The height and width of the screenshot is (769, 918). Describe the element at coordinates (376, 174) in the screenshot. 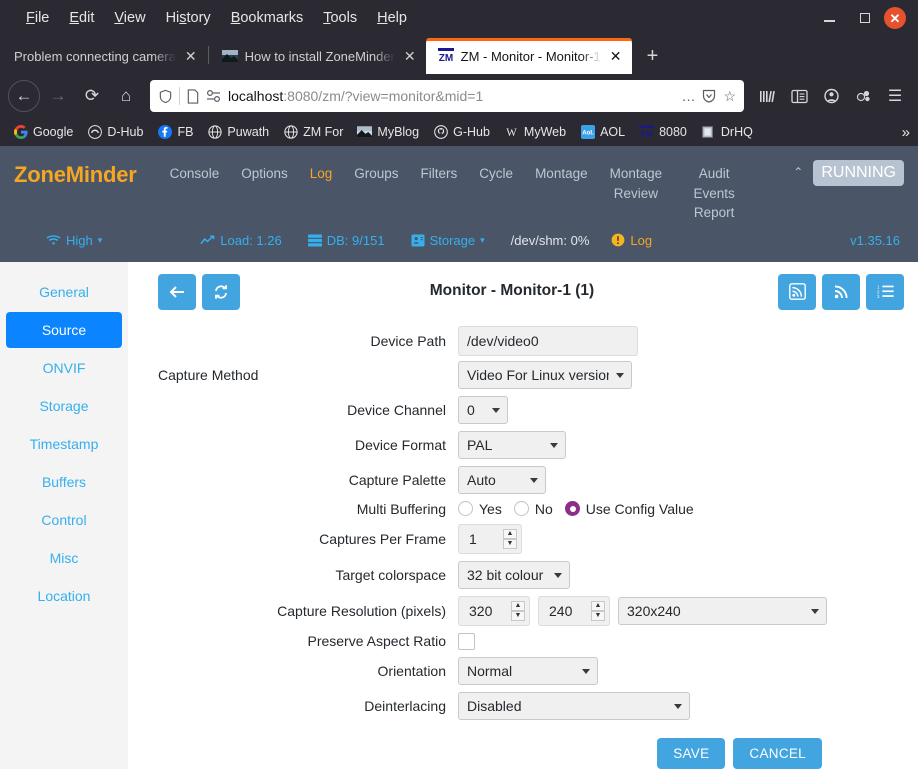

I see `nav-groups: Groups` at that location.